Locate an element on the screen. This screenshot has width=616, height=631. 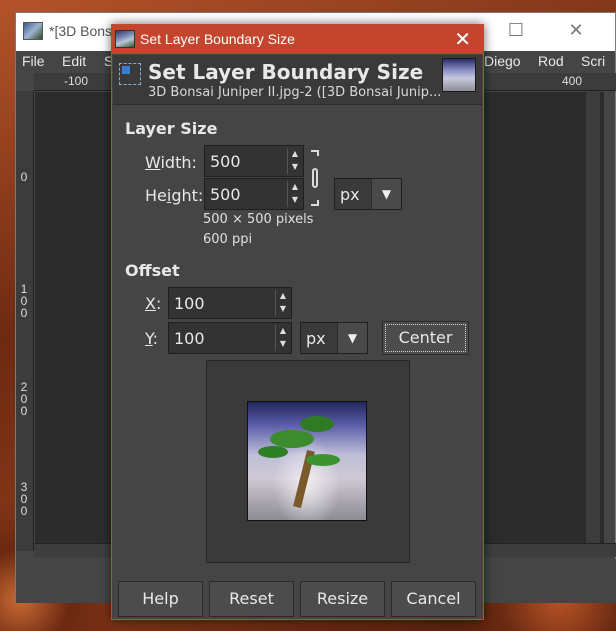
resolution-info: 600 ppi is located at coordinates (228, 239).